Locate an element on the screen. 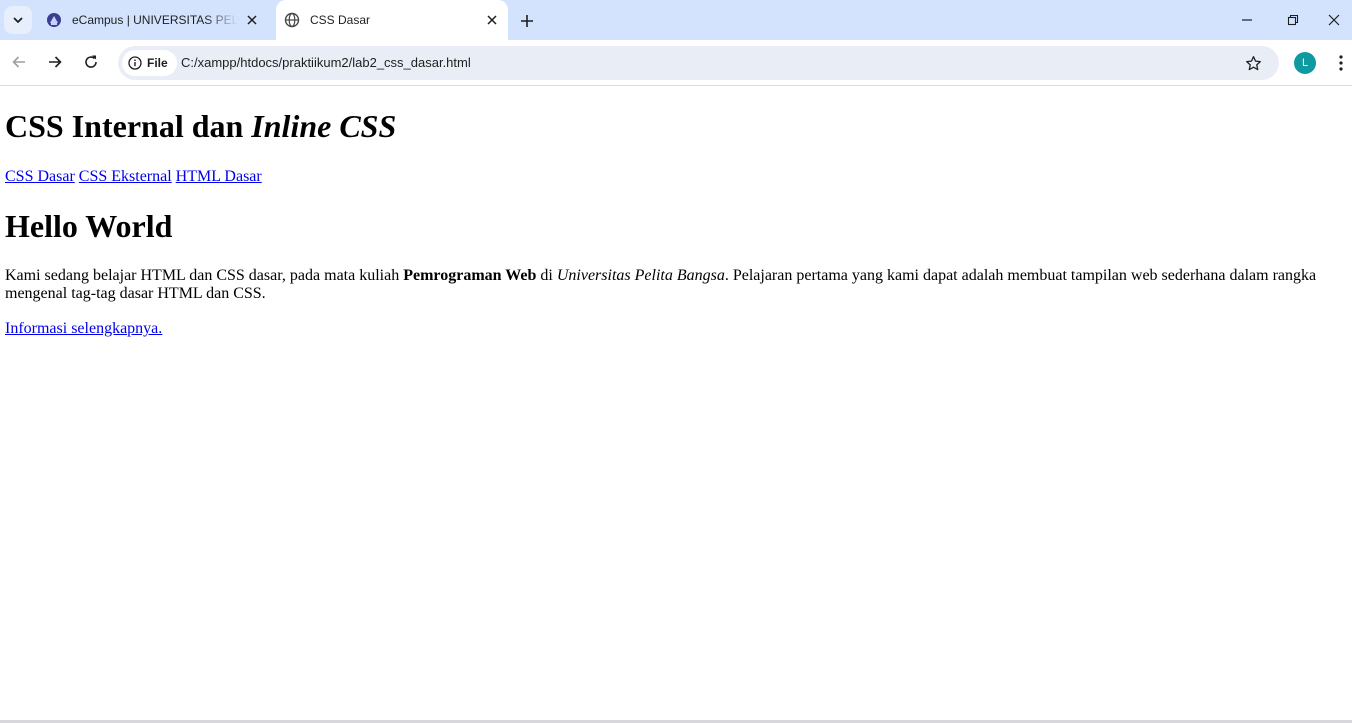 Image resolution: width=1352 pixels, height=723 pixels. site-info-chip: File is located at coordinates (149, 63).